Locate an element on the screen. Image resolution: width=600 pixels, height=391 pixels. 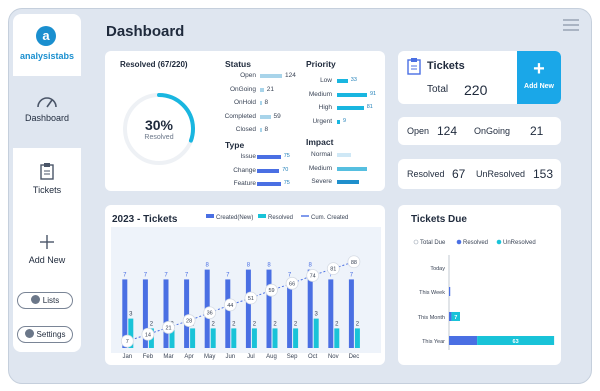
cum-label: 28 is located at coordinates (189, 322).